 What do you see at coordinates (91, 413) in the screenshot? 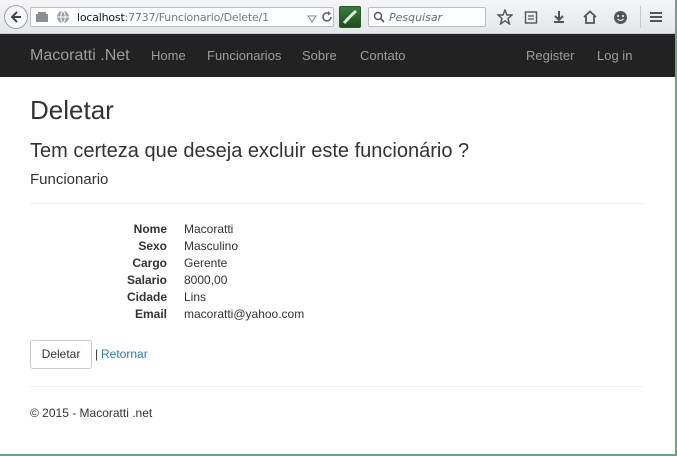
I see `footer-text: © 2015 - Macoratti .net` at bounding box center [91, 413].